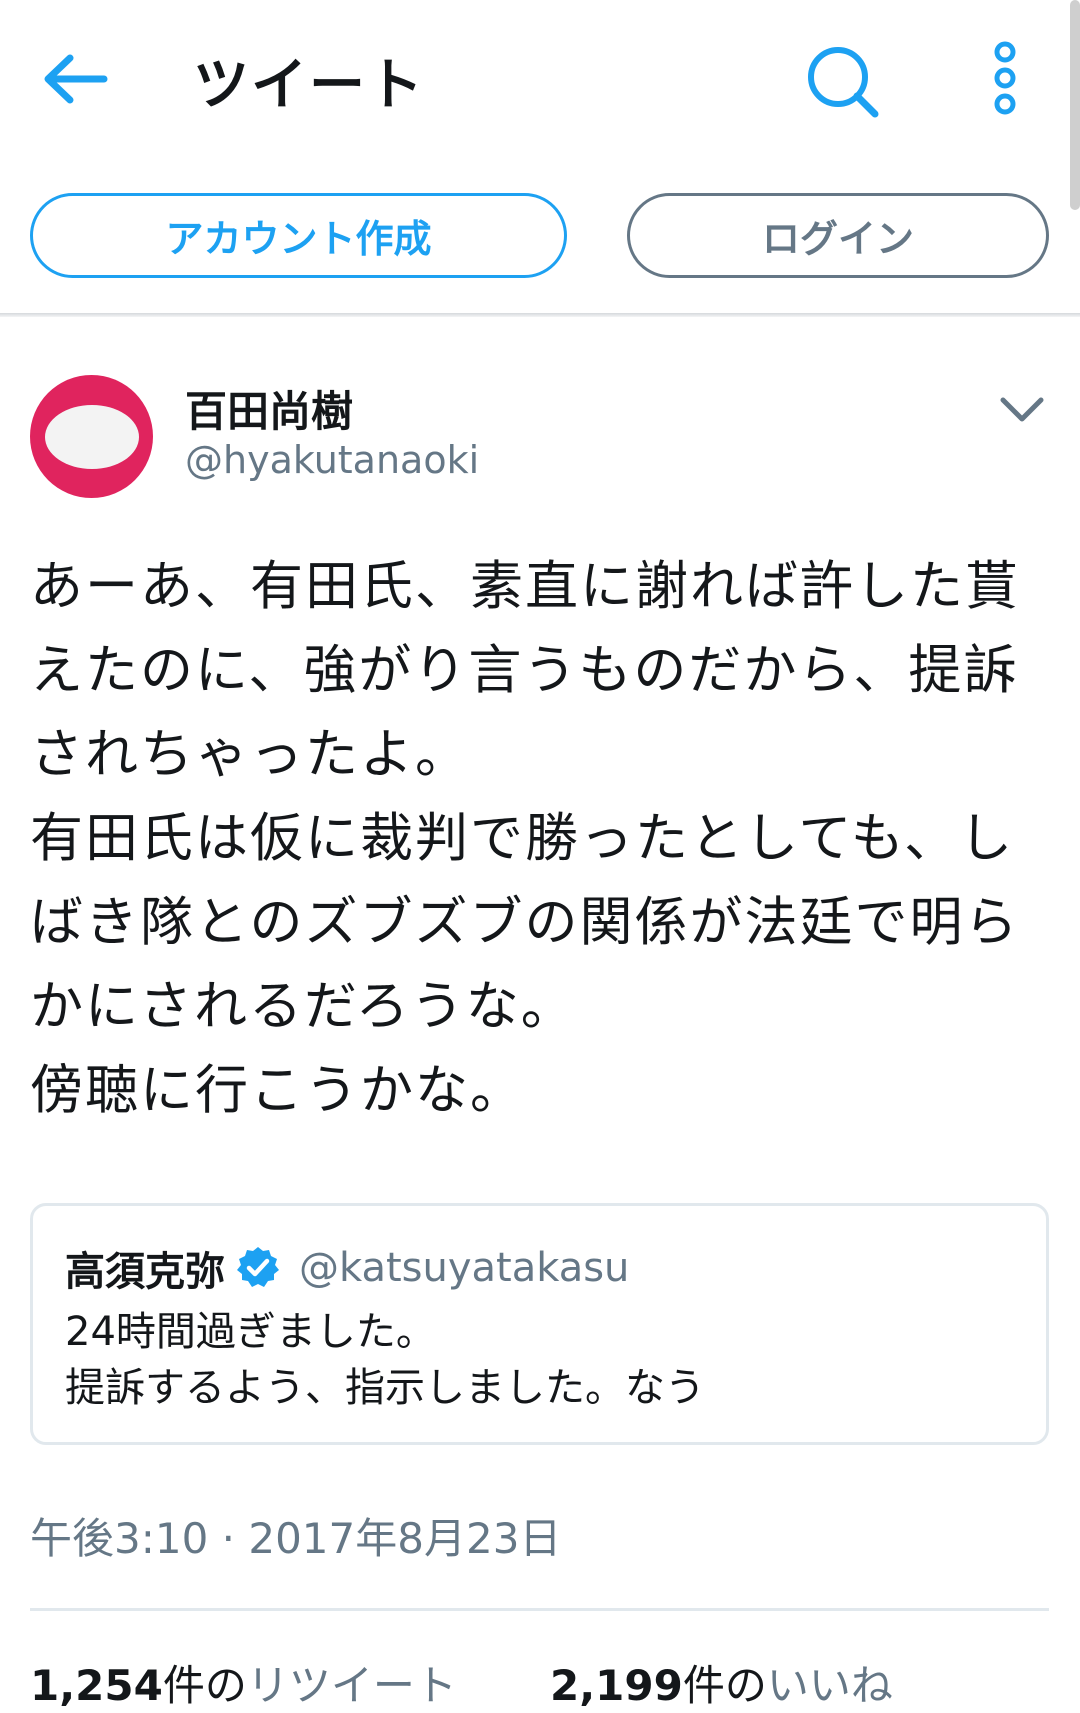 The width and height of the screenshot is (1080, 1713). I want to click on search-button, so click(843, 82).